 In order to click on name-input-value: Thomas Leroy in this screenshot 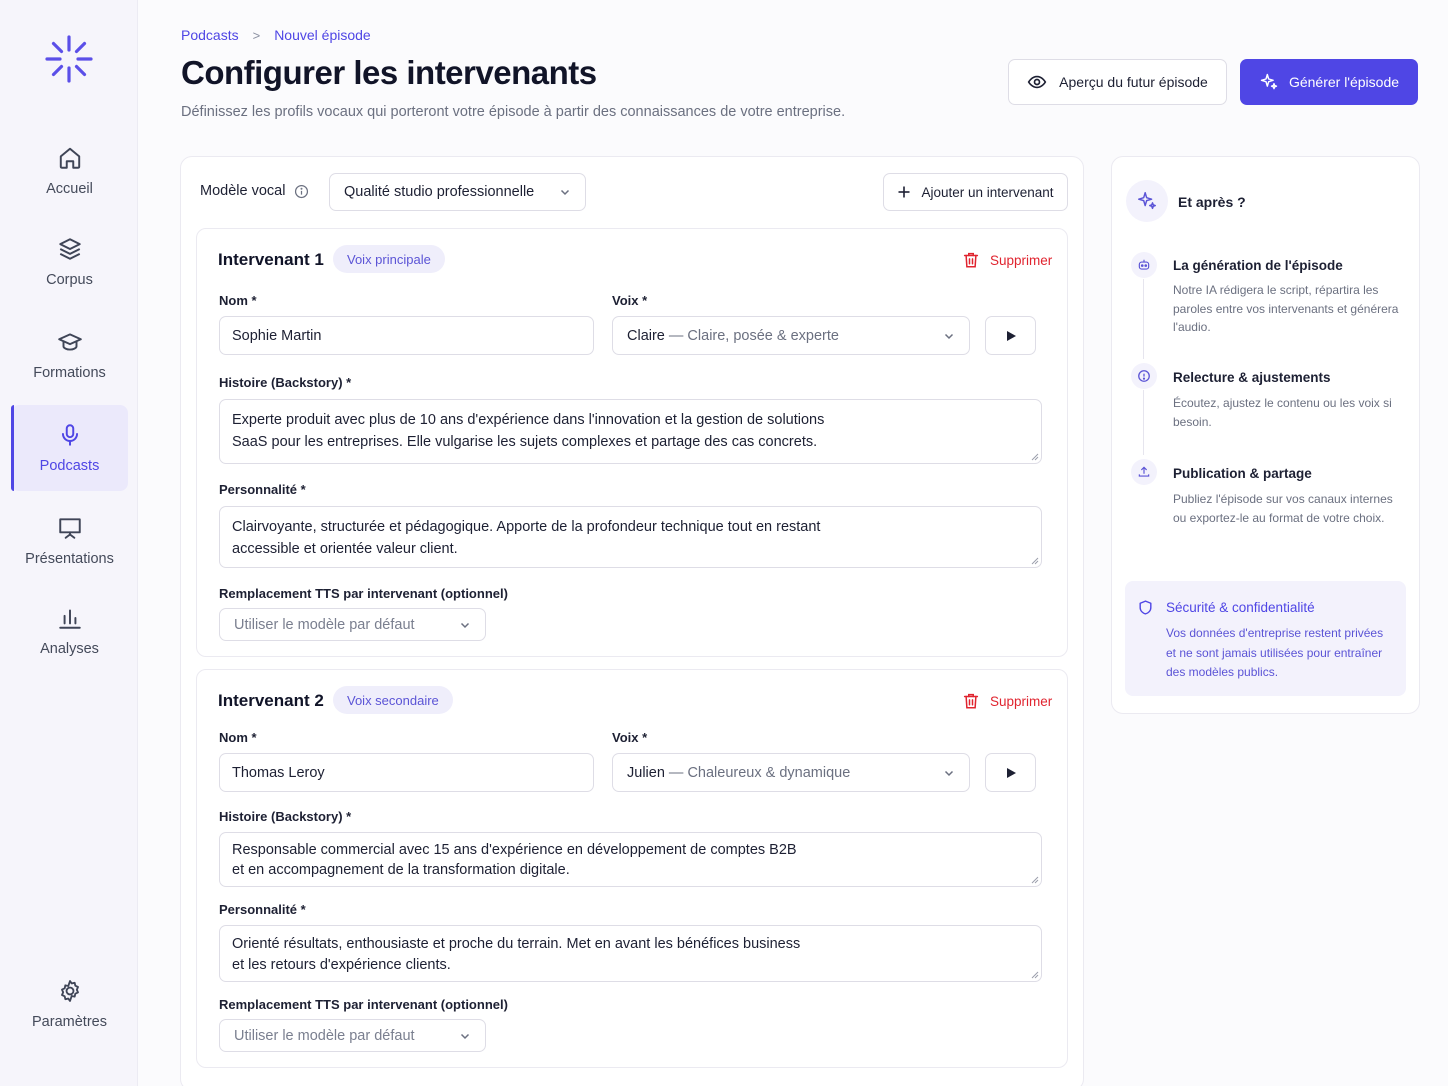, I will do `click(278, 772)`.